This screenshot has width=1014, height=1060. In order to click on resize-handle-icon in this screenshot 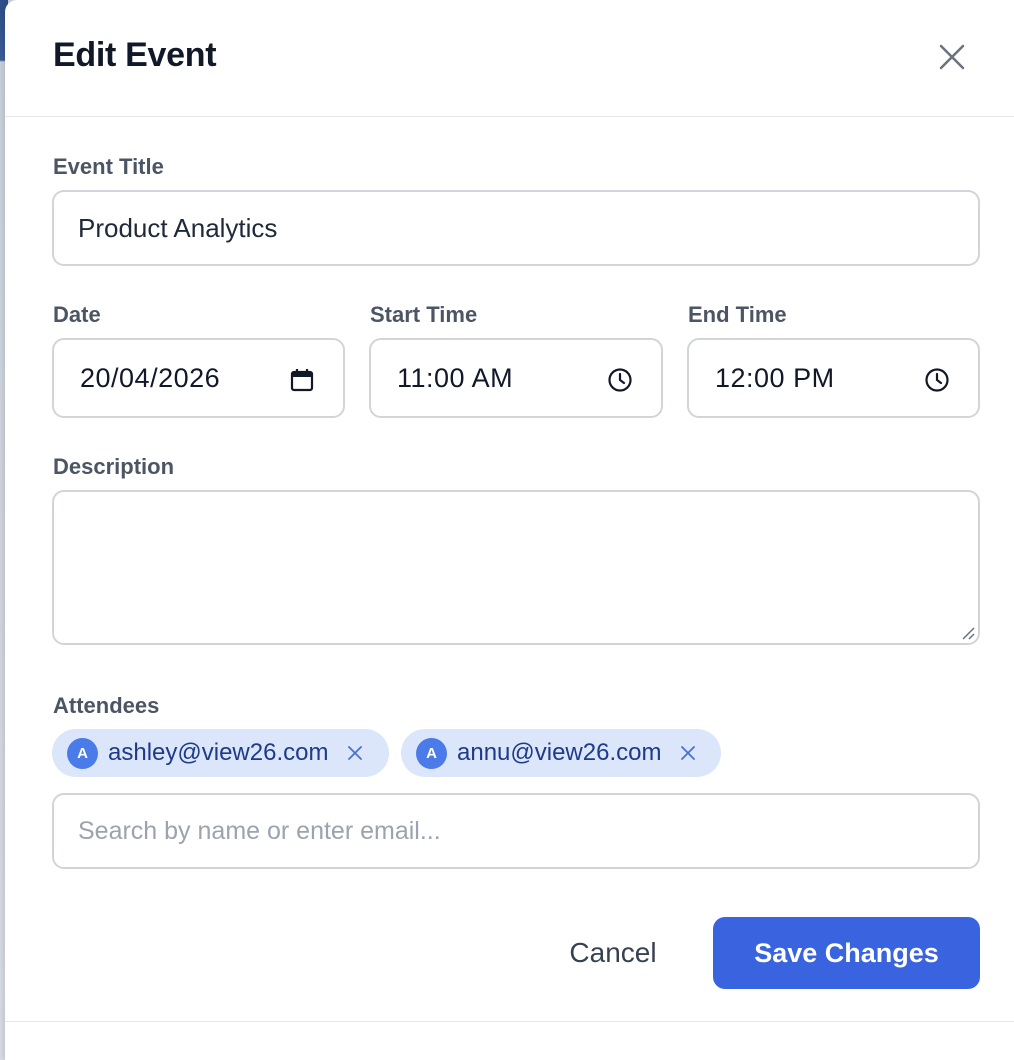, I will do `click(967, 632)`.